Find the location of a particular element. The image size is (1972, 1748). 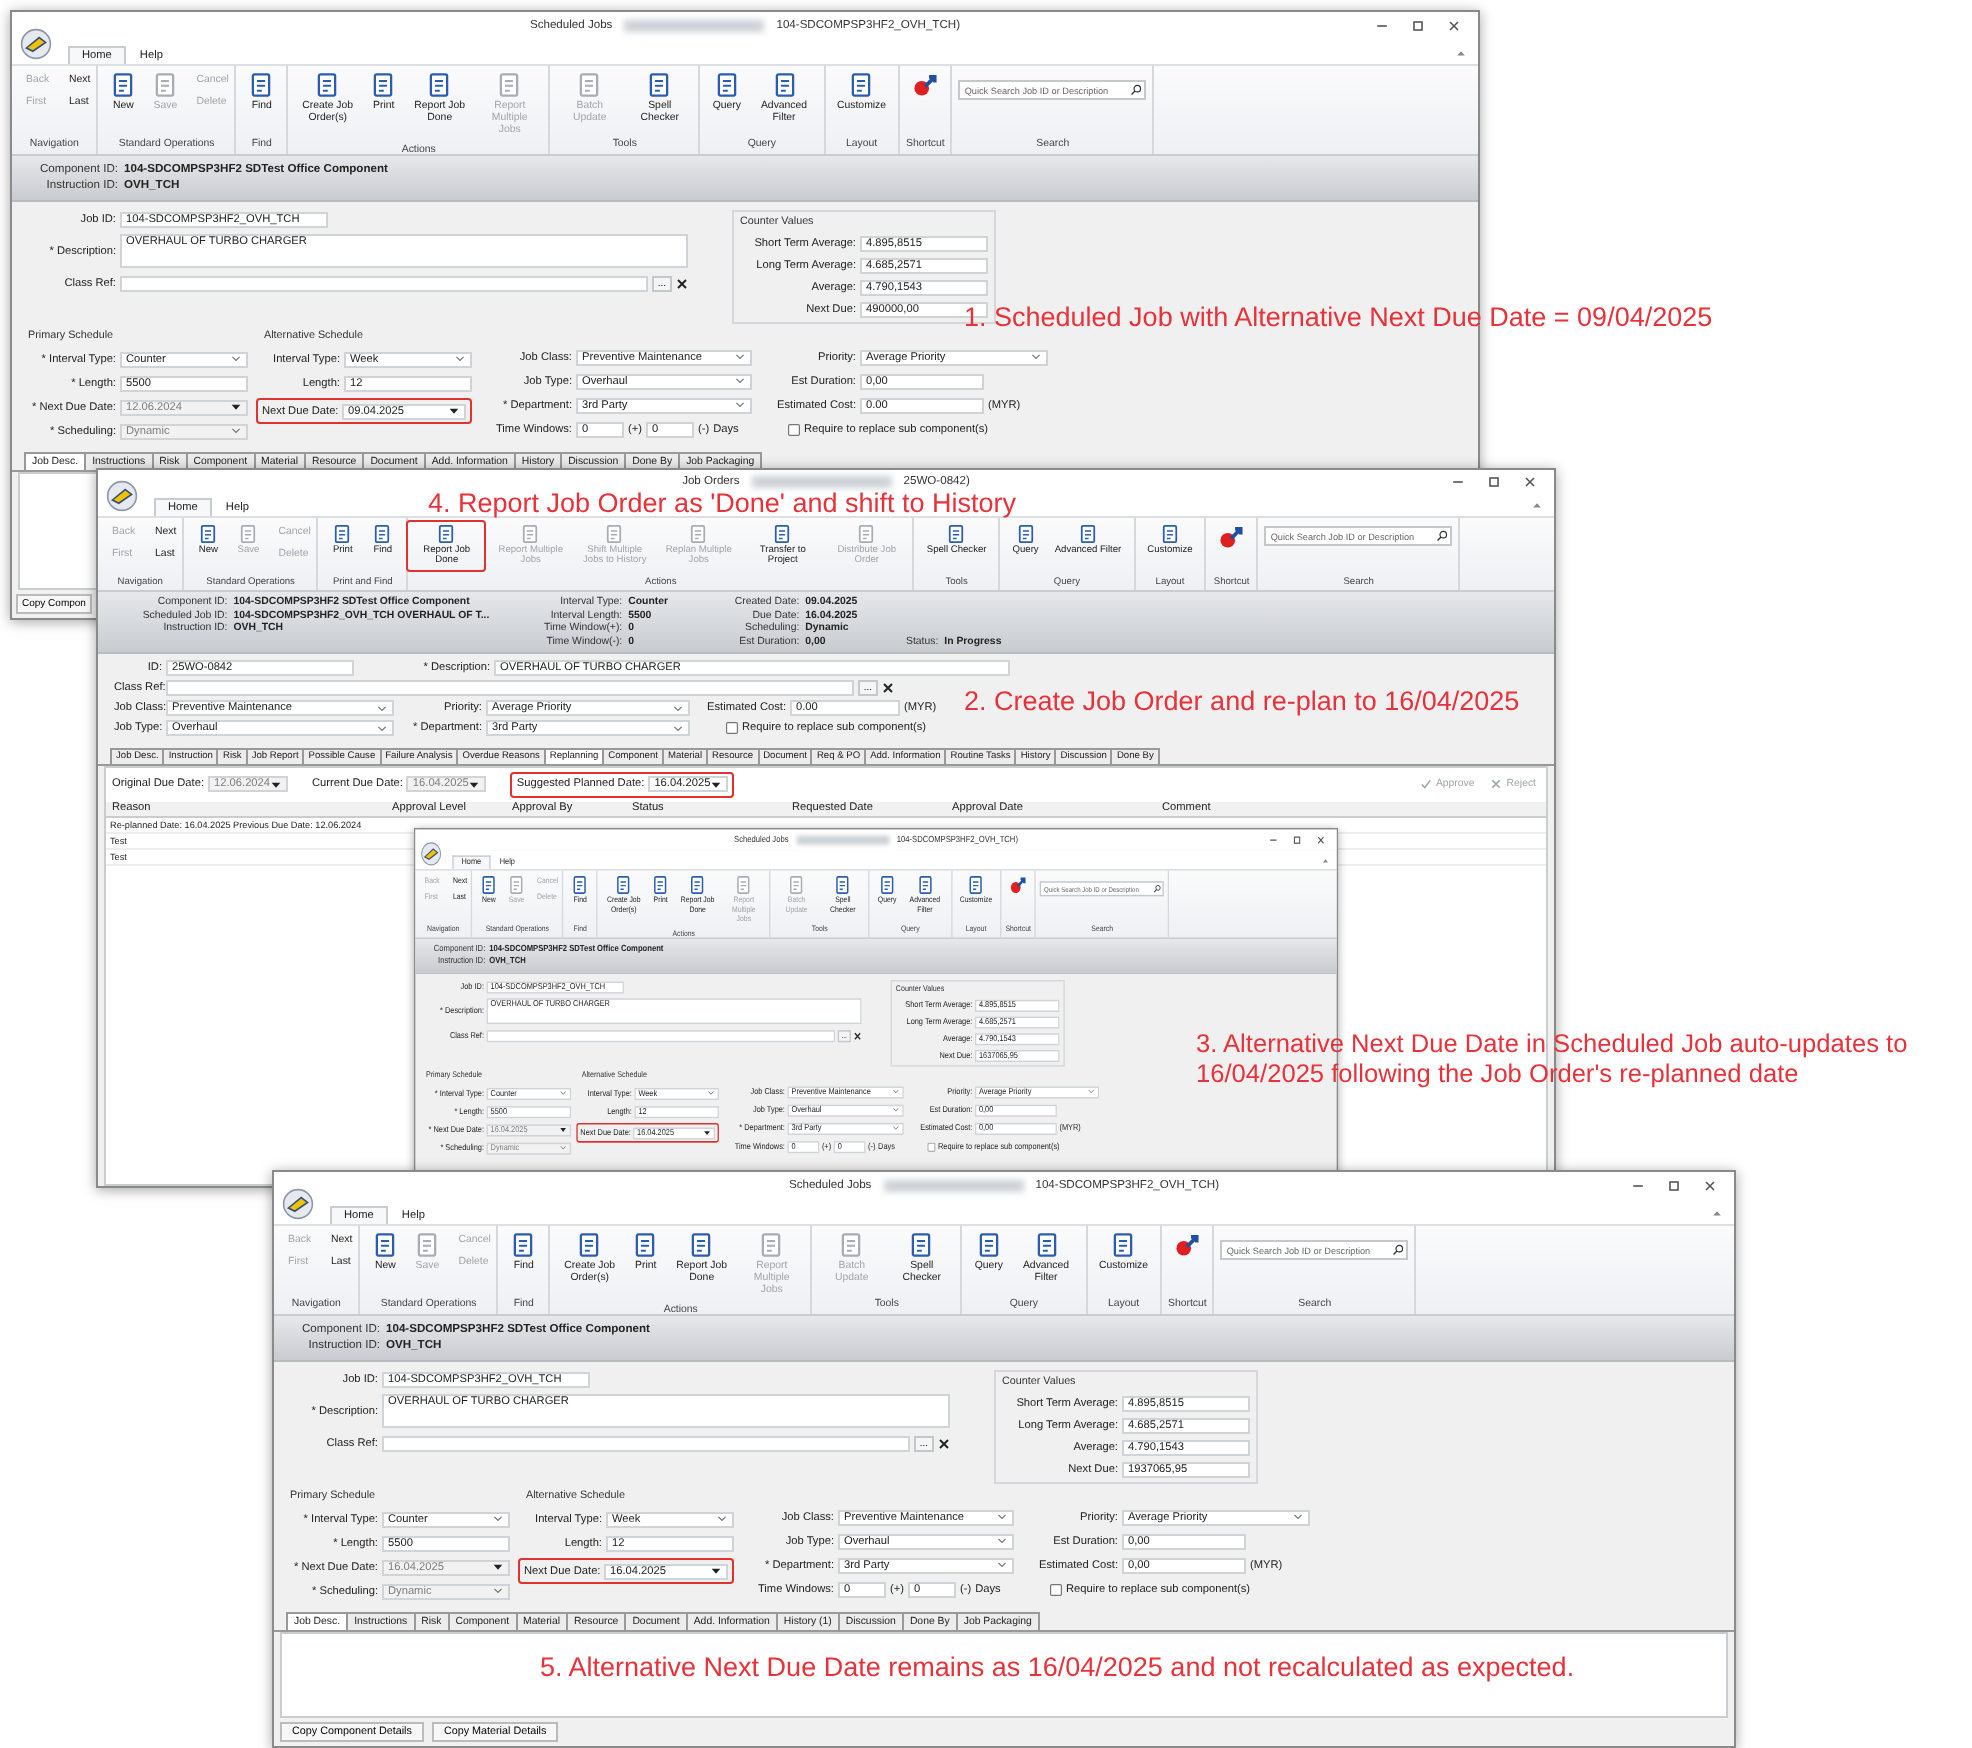

annotation-text: 4. Report Job Order as 'Done' and shift to History is located at coordinates (722, 504).